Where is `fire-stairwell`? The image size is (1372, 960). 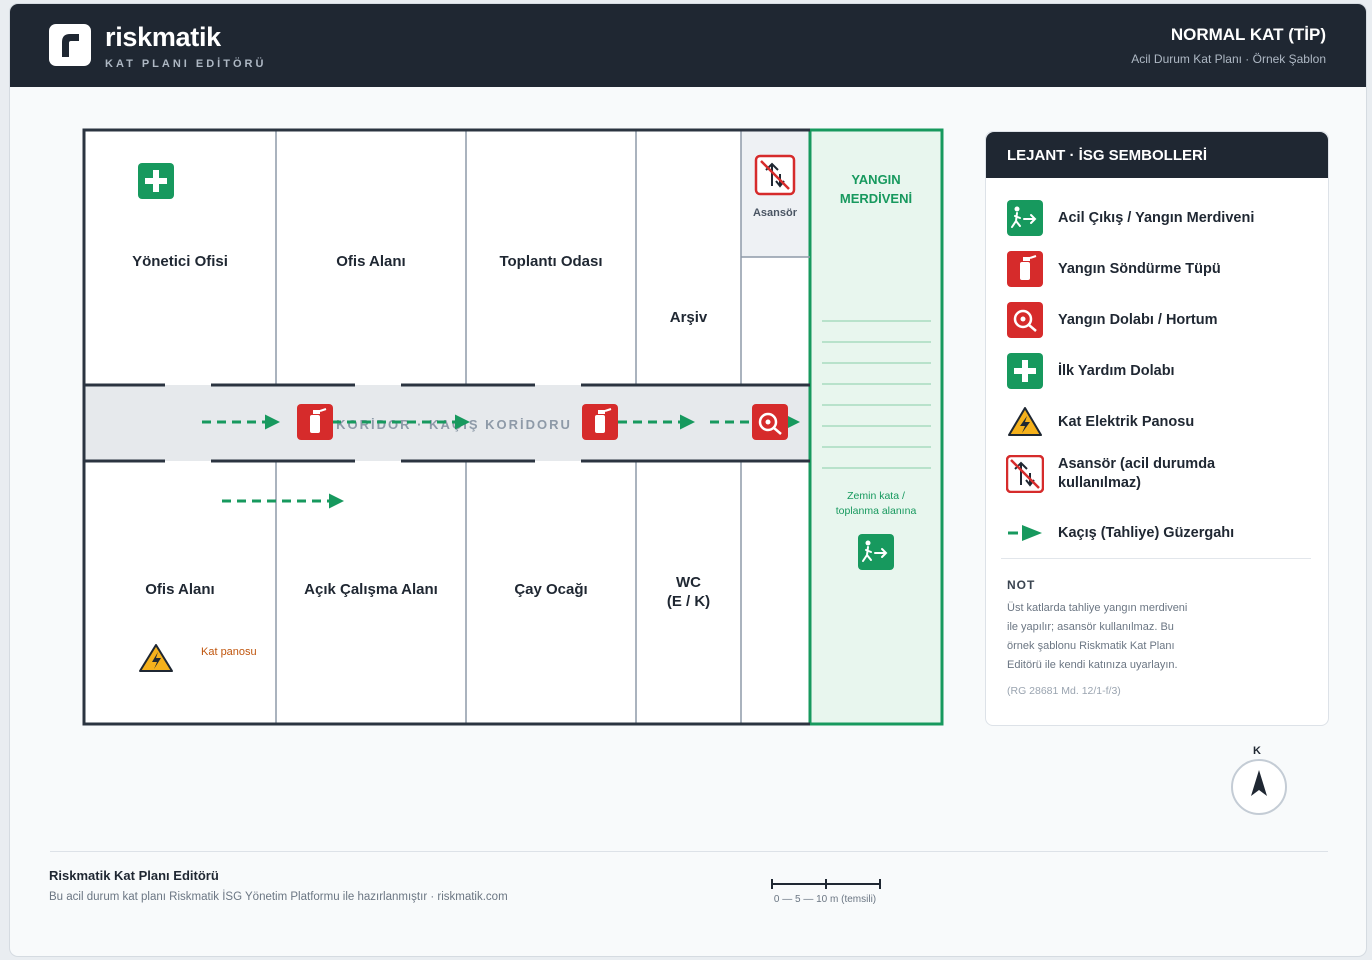 fire-stairwell is located at coordinates (876, 427).